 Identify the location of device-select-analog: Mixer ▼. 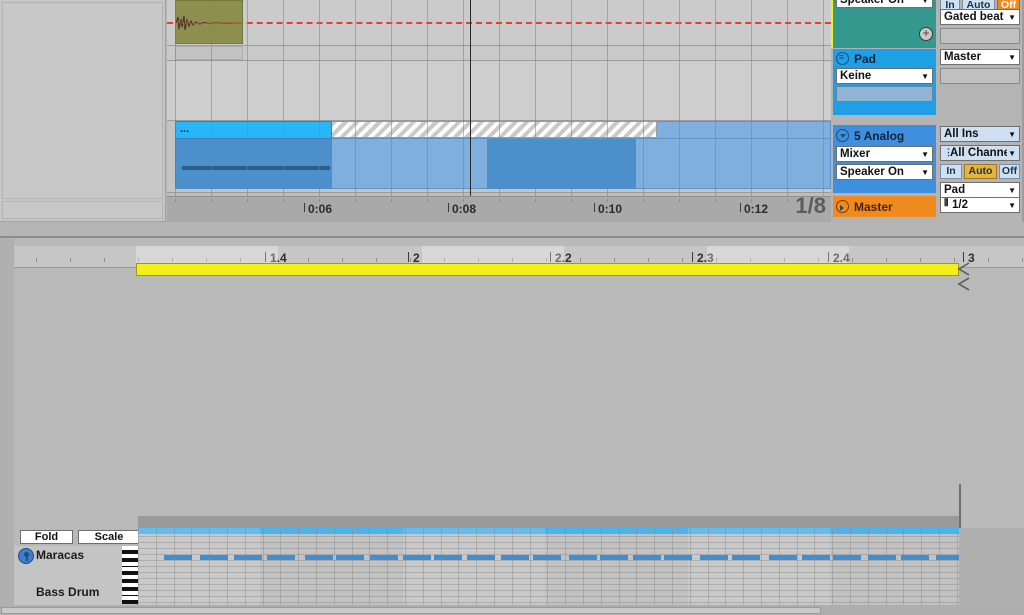
(884, 154).